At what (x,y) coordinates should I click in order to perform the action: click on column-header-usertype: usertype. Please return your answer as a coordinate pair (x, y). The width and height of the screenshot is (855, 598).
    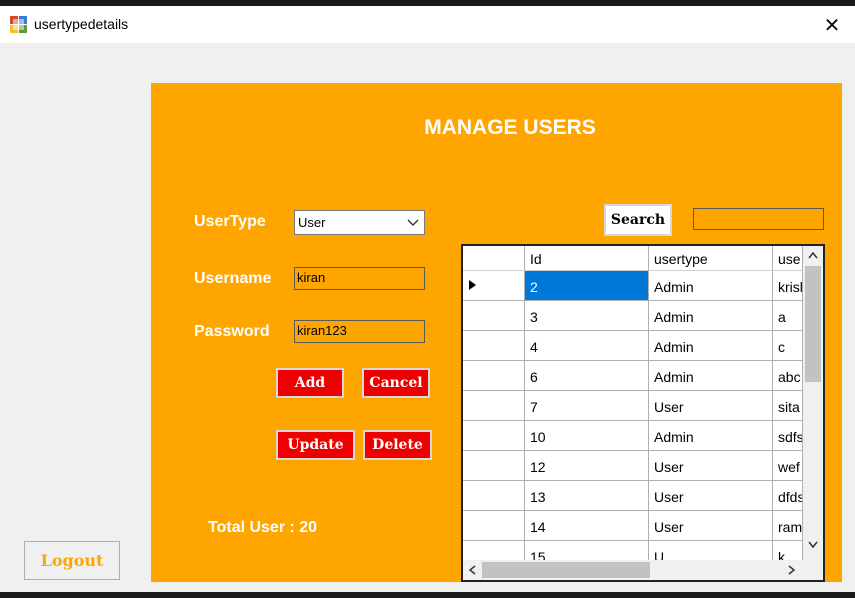
    Looking at the image, I should click on (711, 258).